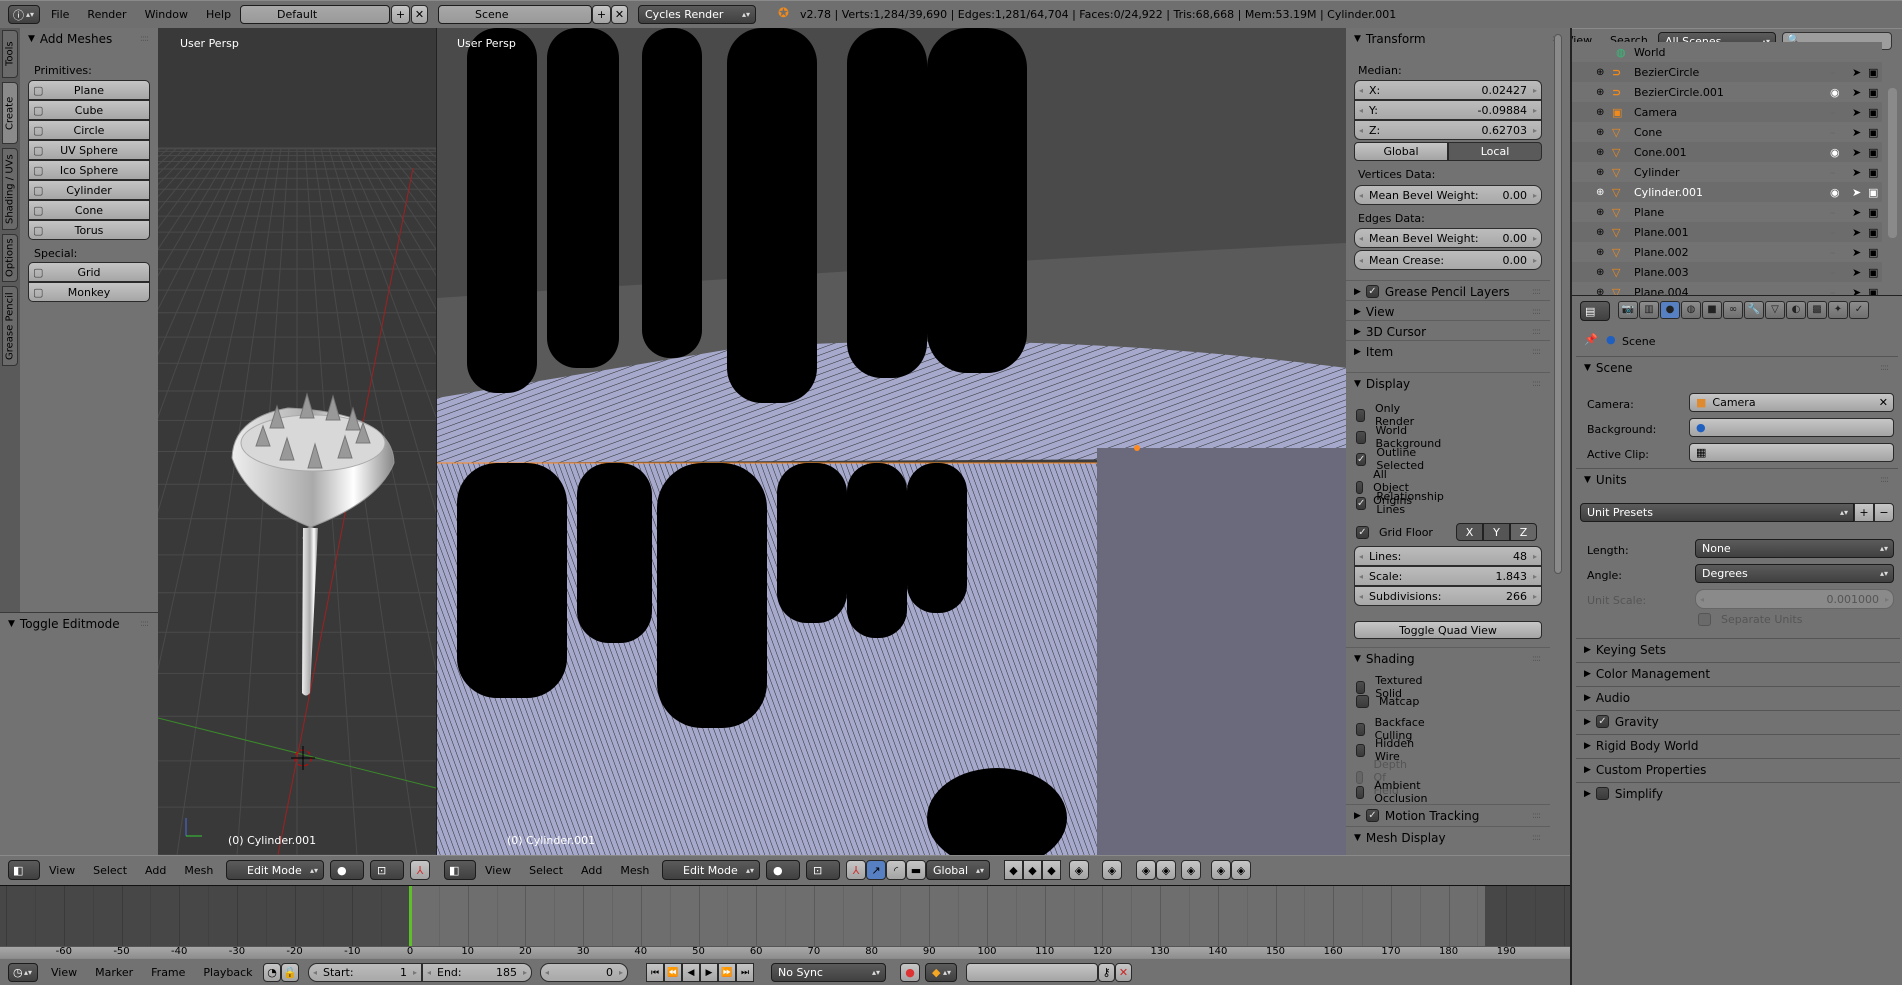 Image resolution: width=1902 pixels, height=985 pixels. Describe the element at coordinates (1727, 72) in the screenshot. I see `outliner-row: ⊕ ⊃ BezierCircle – ➤ ▣` at that location.